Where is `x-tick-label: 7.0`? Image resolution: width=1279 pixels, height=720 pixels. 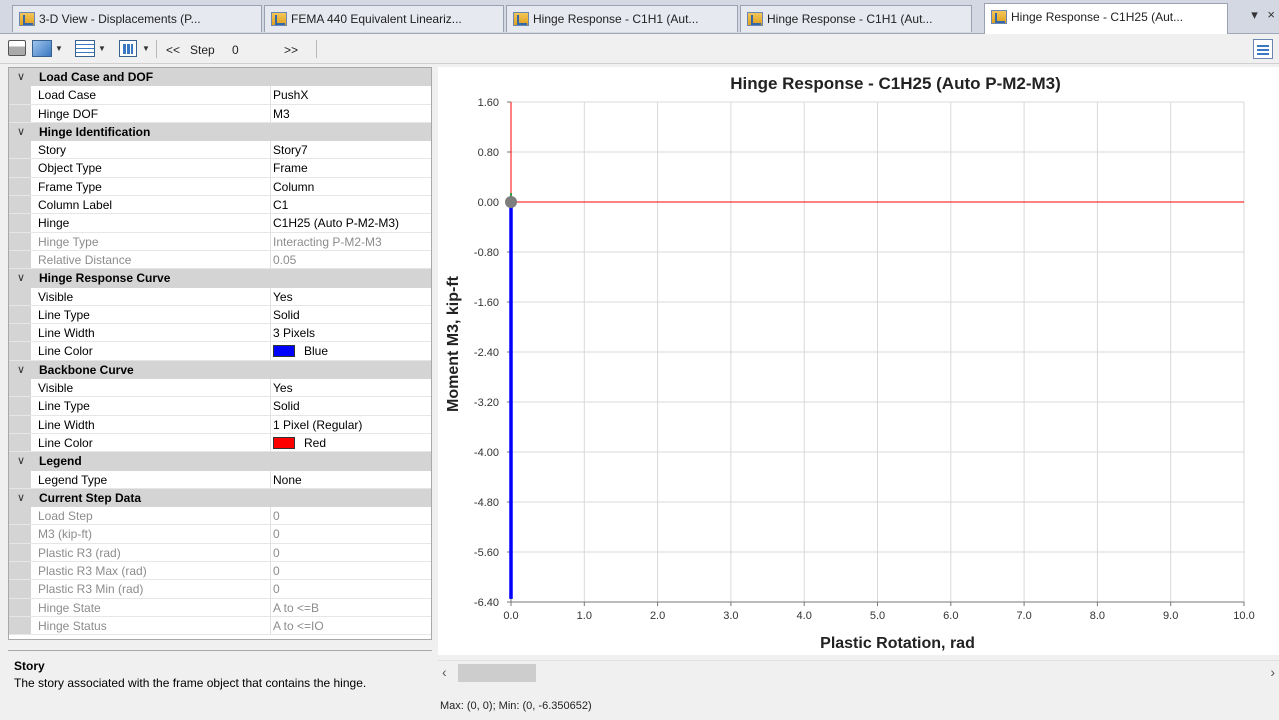 x-tick-label: 7.0 is located at coordinates (1023, 616).